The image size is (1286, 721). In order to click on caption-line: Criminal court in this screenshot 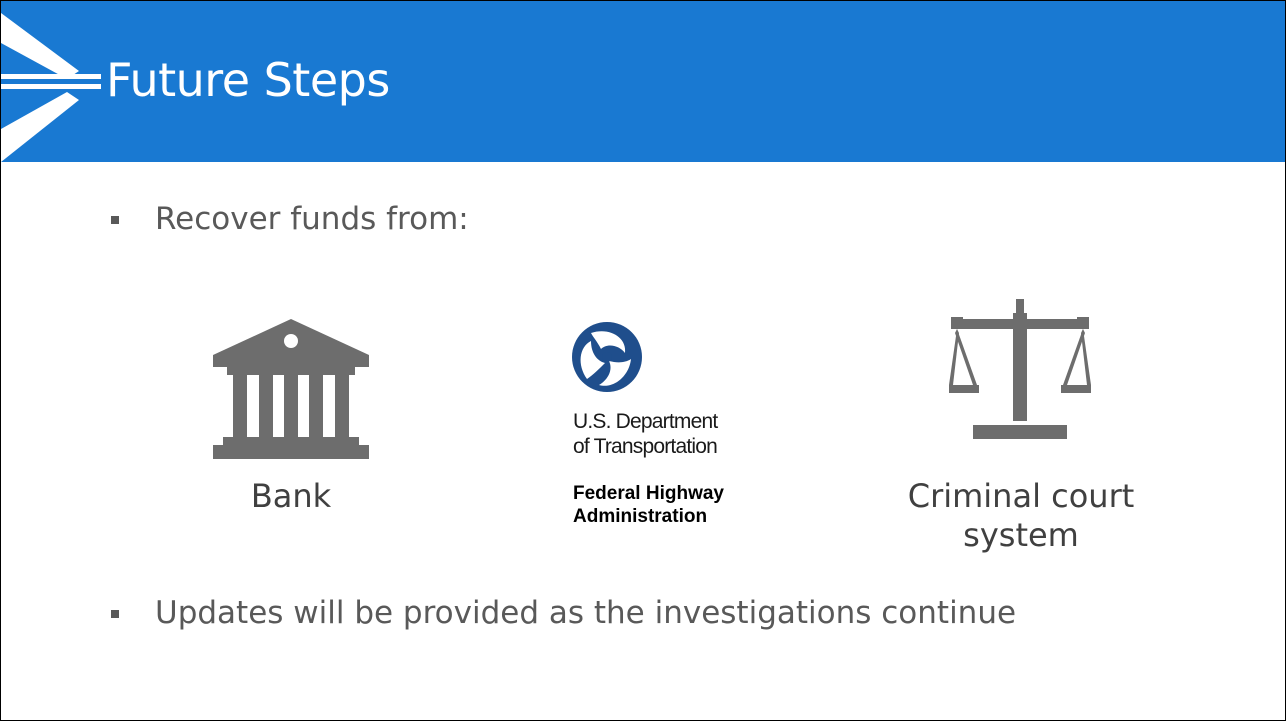, I will do `click(1021, 496)`.